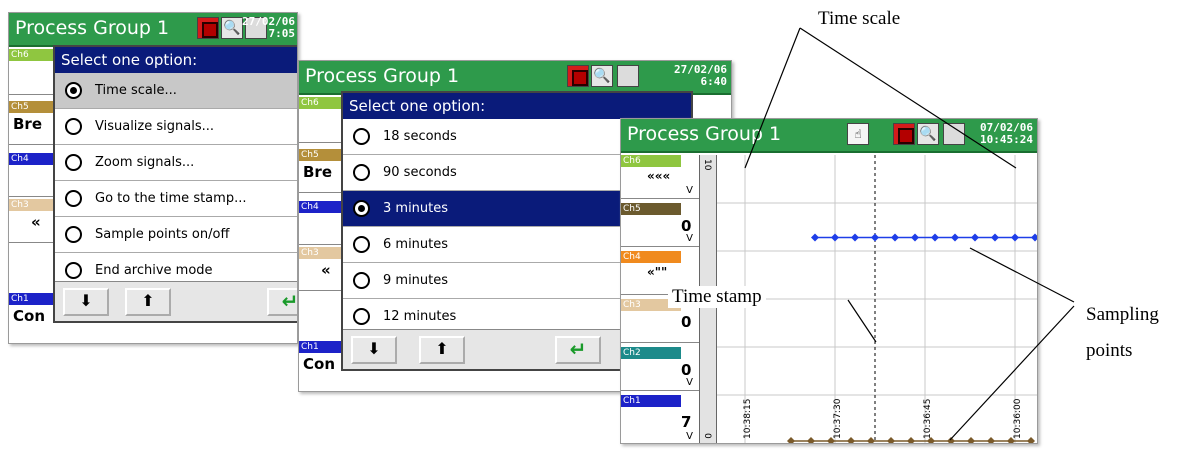 The height and width of the screenshot is (450, 1194). I want to click on time-scale-line-left, so click(772, 98).